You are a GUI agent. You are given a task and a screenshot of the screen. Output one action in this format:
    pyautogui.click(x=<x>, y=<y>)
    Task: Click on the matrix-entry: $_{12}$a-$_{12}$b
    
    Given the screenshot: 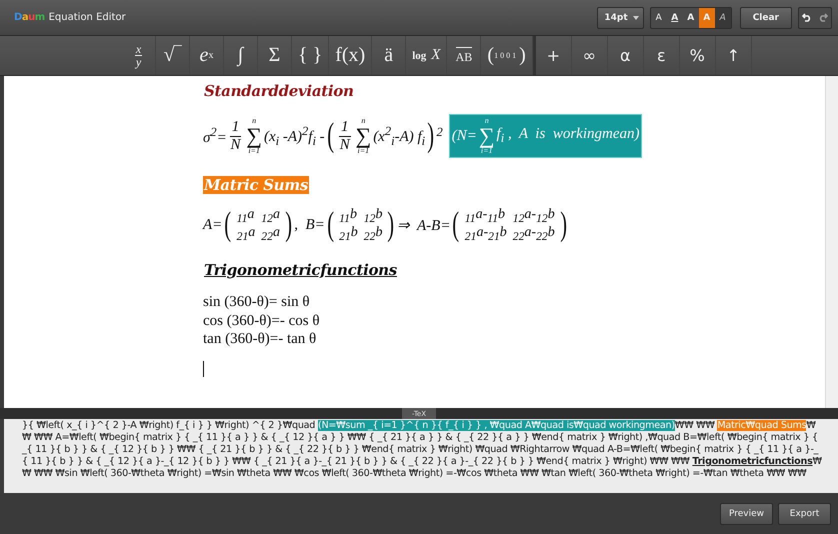 What is the action you would take?
    pyautogui.click(x=533, y=216)
    